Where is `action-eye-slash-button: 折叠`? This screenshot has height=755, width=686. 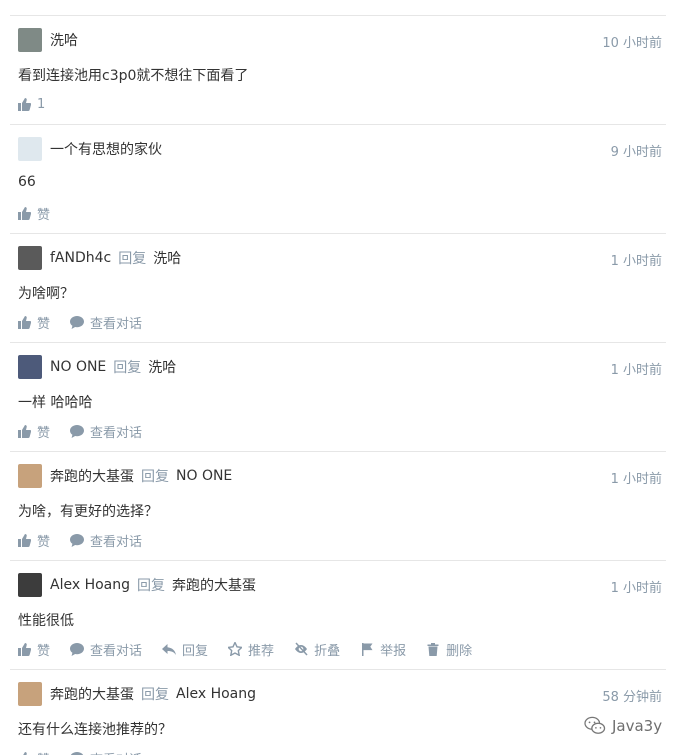 action-eye-slash-button: 折叠 is located at coordinates (317, 649).